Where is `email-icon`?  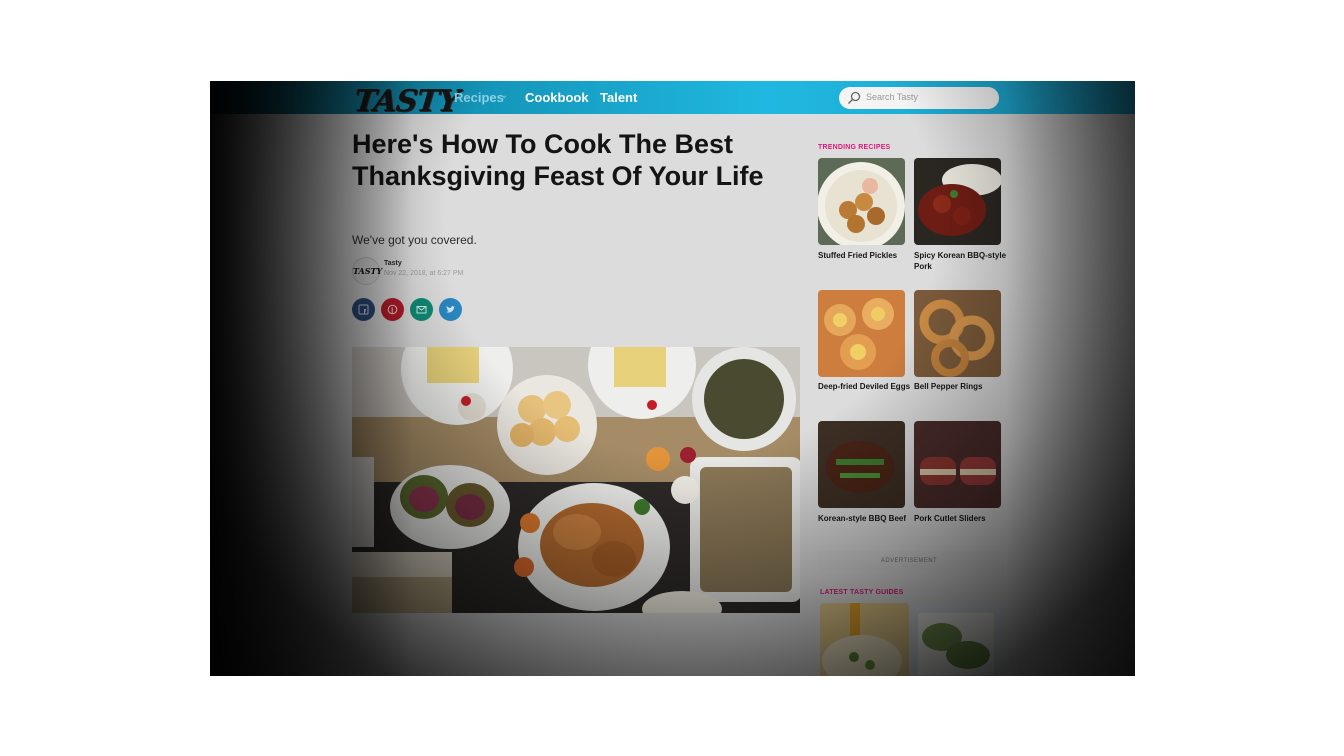 email-icon is located at coordinates (421, 310).